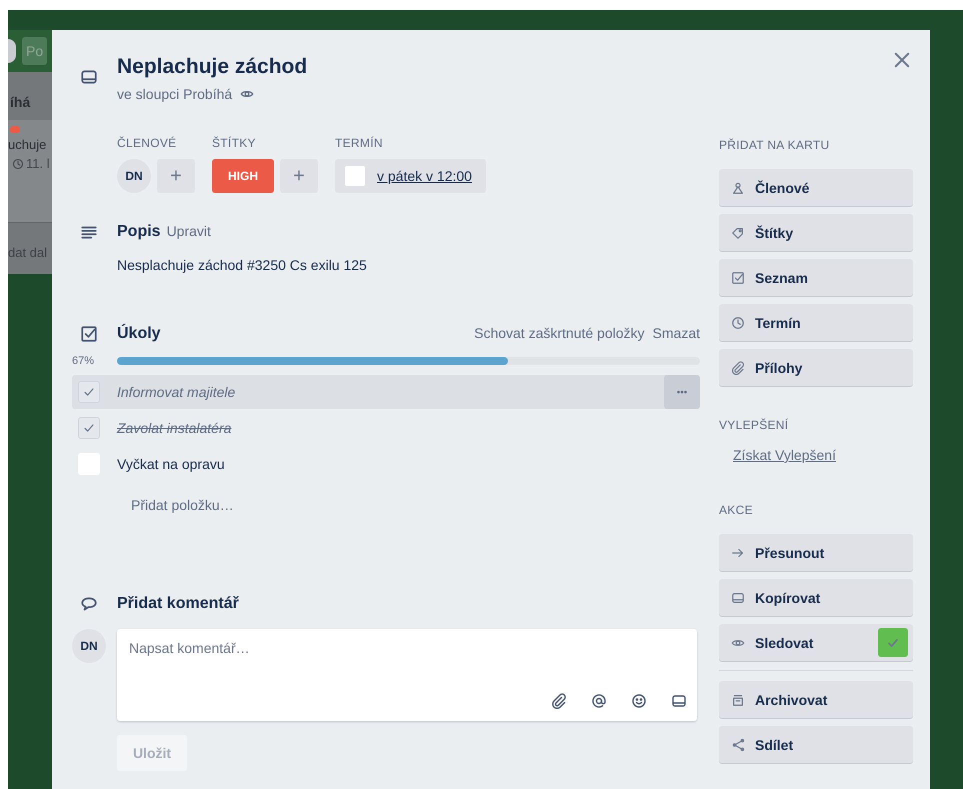 The image size is (963, 789). Describe the element at coordinates (242, 265) in the screenshot. I see `description-text: Nesplachuje záchod #3250 Cs exilu 125` at that location.